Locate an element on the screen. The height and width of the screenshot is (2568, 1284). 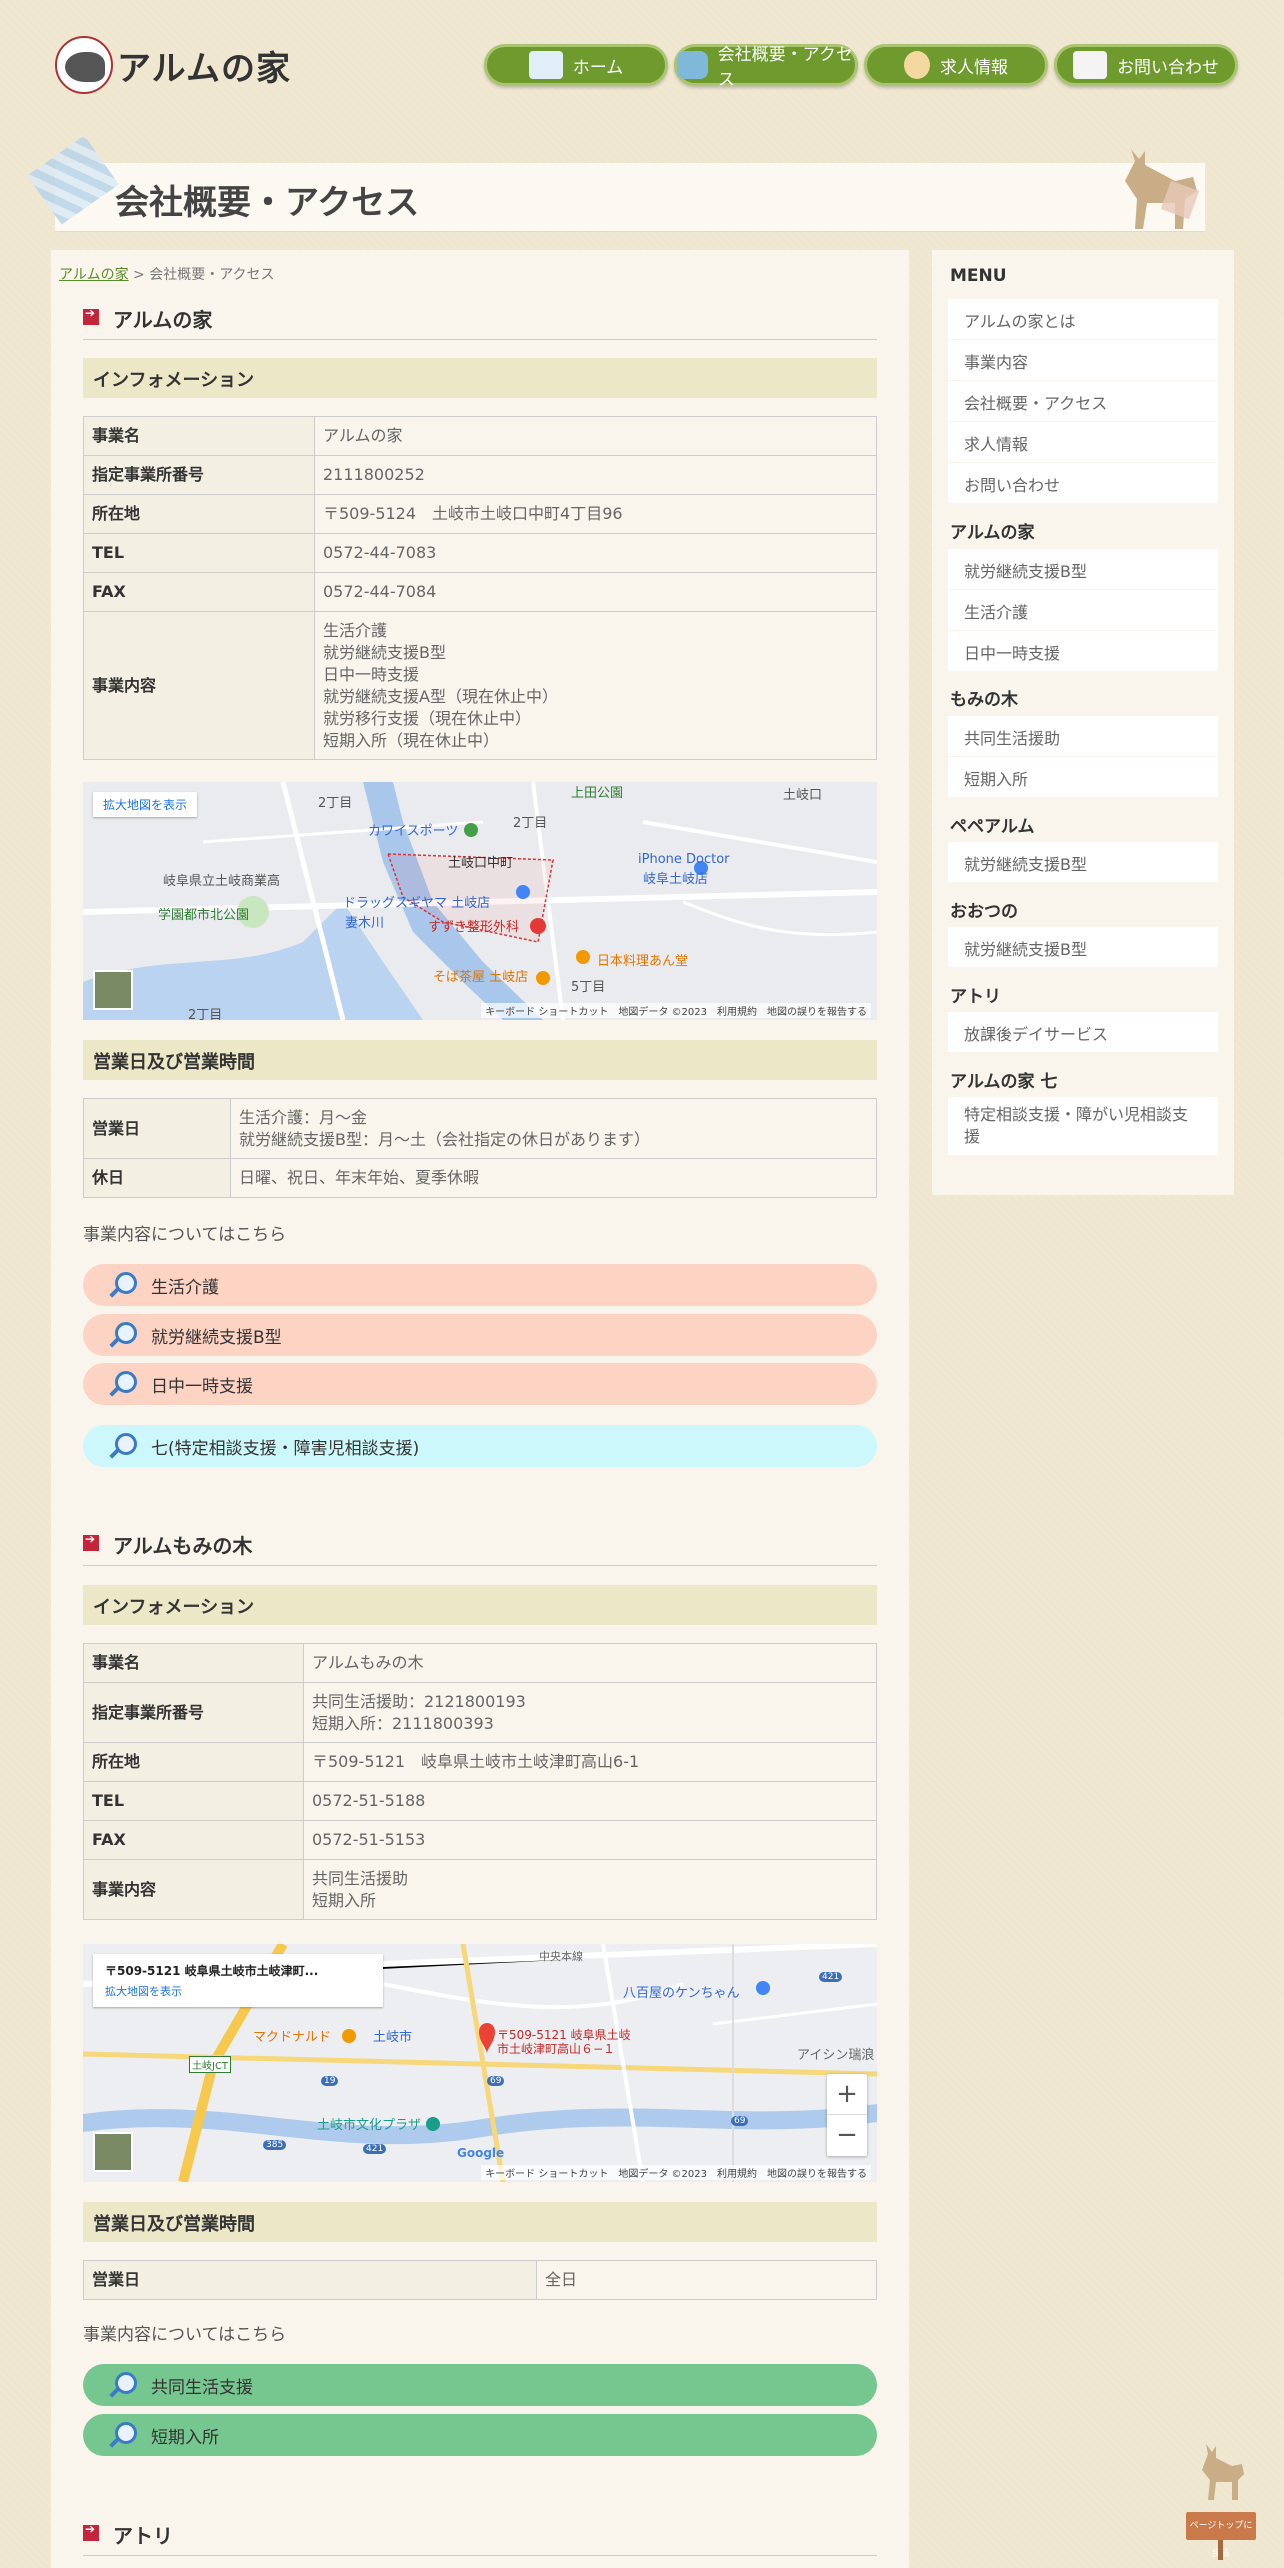
map-label: 学園都市北公園 is located at coordinates (204, 915).